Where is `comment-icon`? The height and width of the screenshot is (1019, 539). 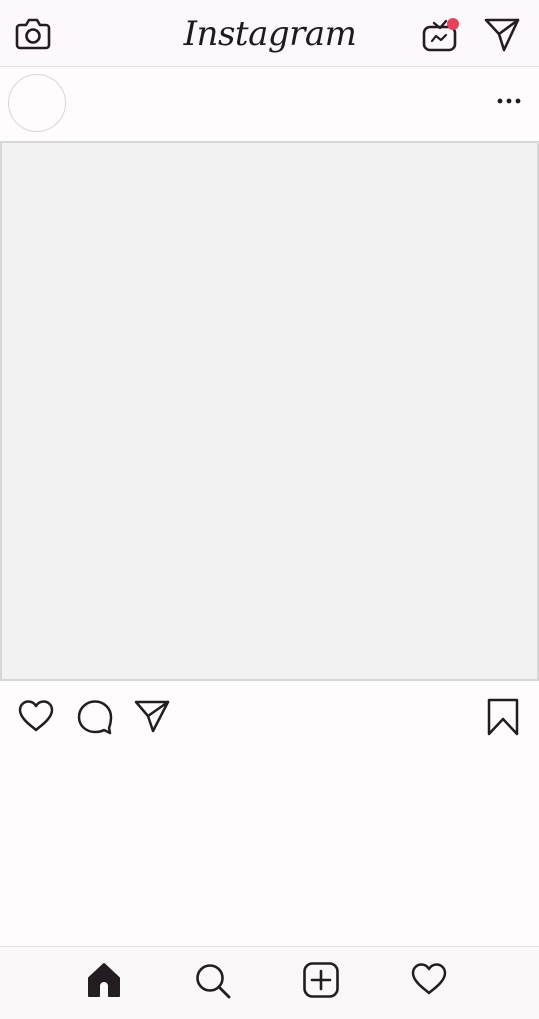 comment-icon is located at coordinates (95, 717).